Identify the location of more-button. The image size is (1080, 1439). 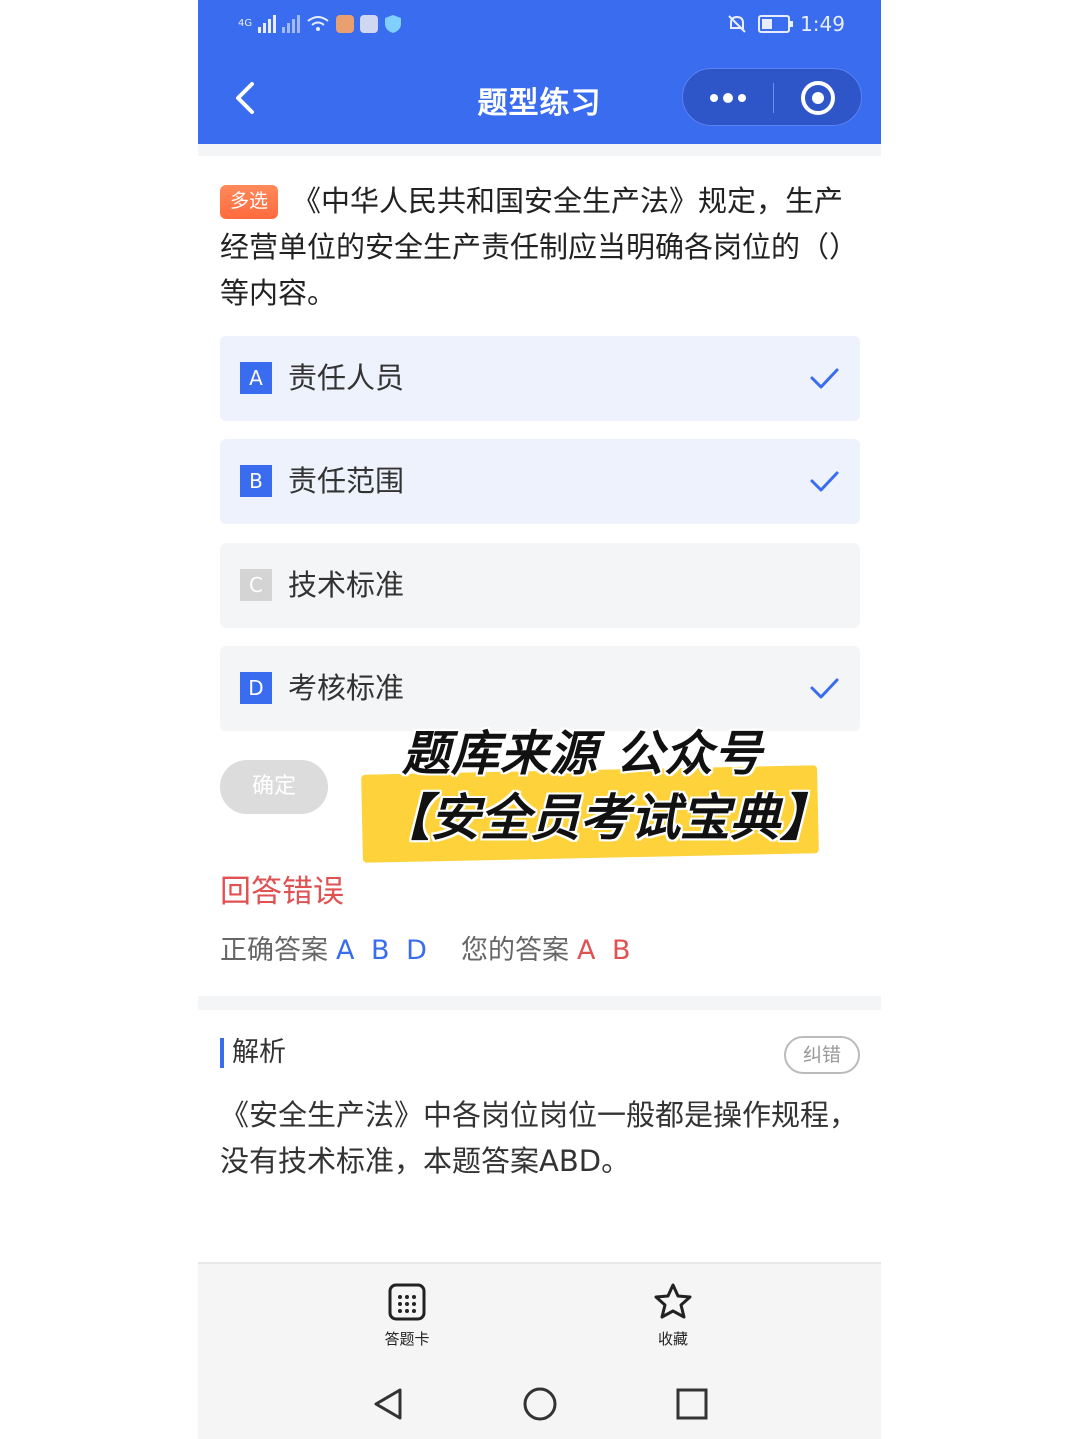
(728, 97).